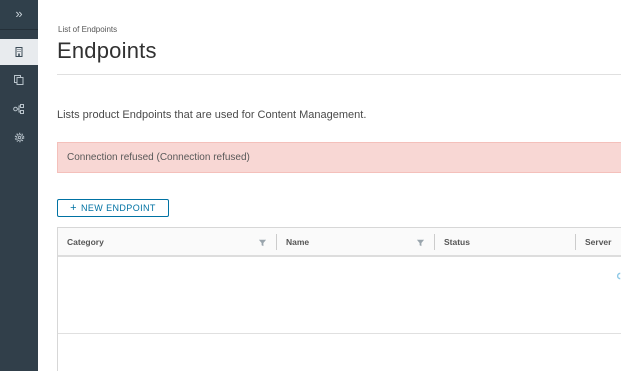  What do you see at coordinates (118, 208) in the screenshot?
I see `new-endpoint-label: NEW ENDPOINT` at bounding box center [118, 208].